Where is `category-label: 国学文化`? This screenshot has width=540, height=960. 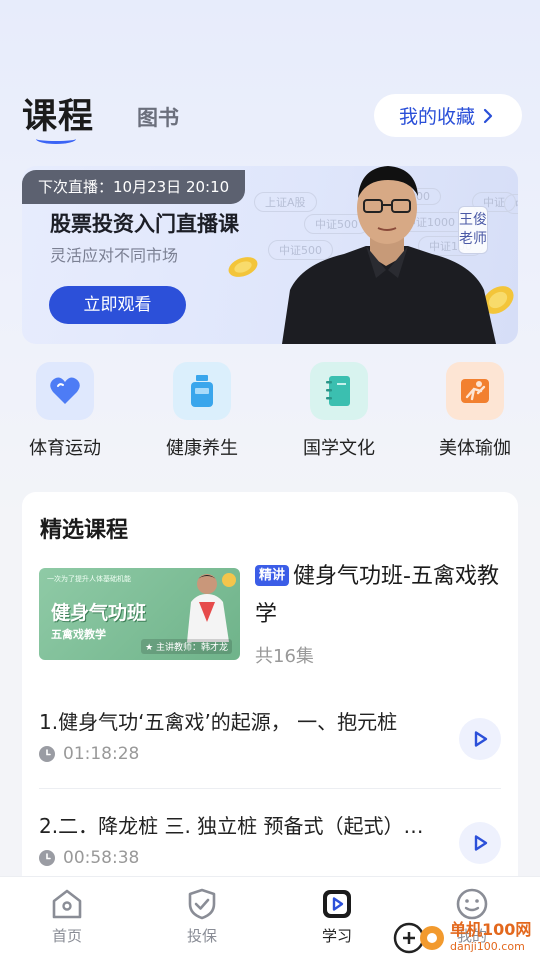
category-label: 国学文化 is located at coordinates (339, 448).